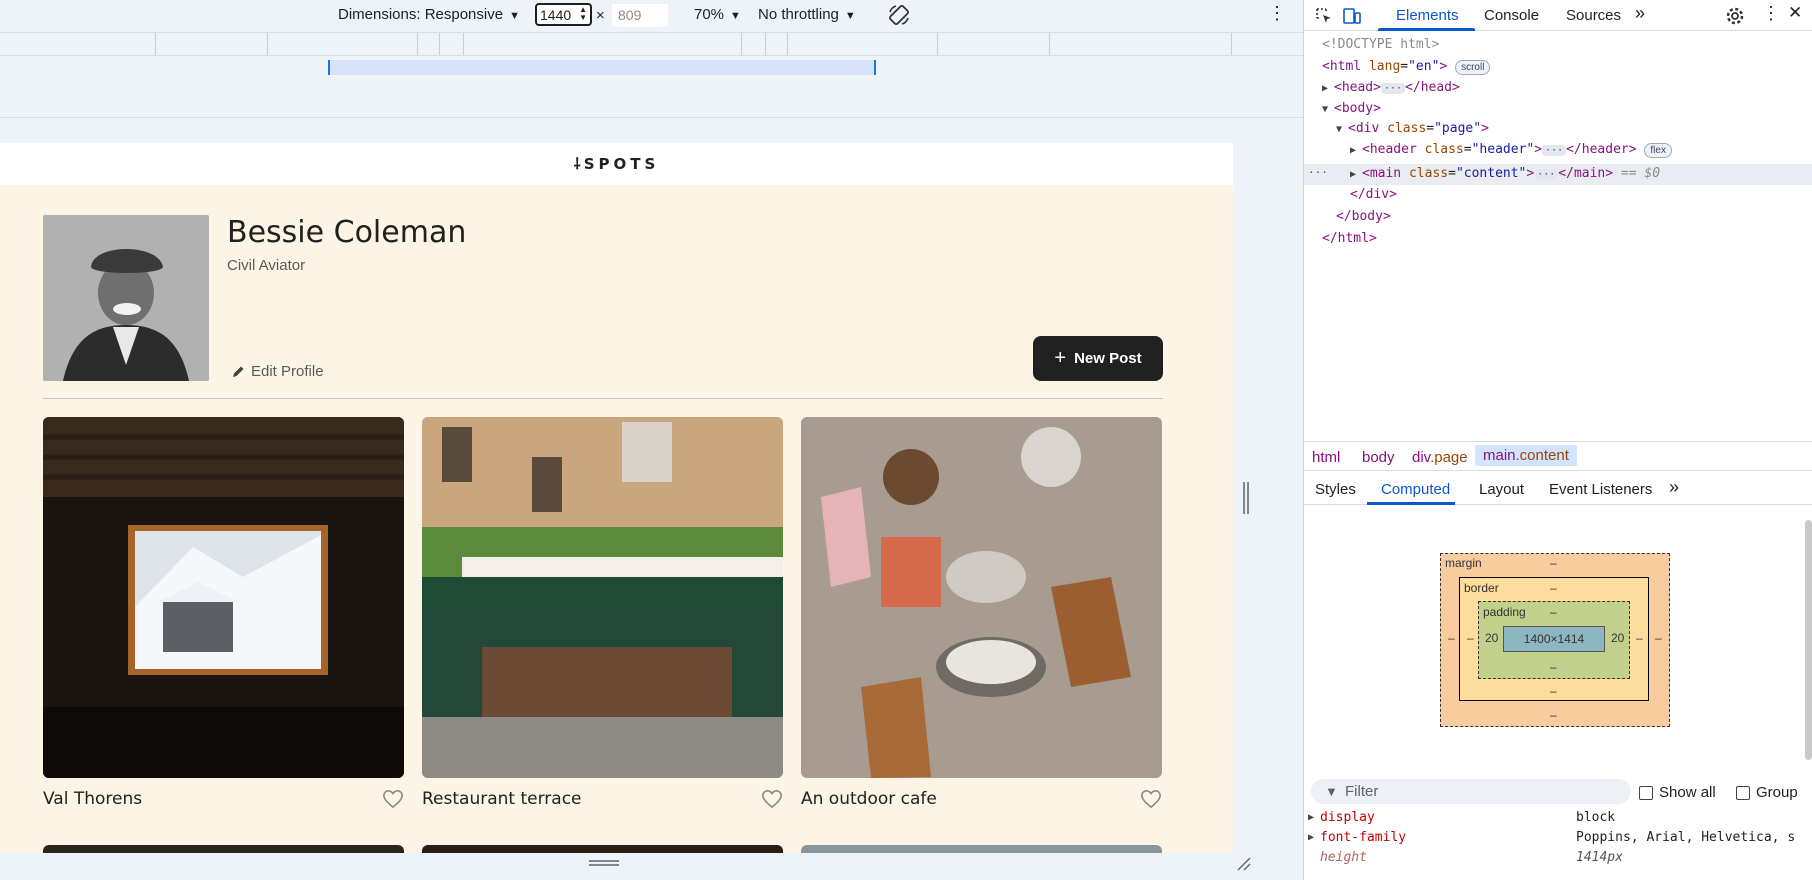 The image size is (1812, 880). What do you see at coordinates (429, 14) in the screenshot?
I see `dimensions-dropdown: Dimensions: Responsive ▼` at bounding box center [429, 14].